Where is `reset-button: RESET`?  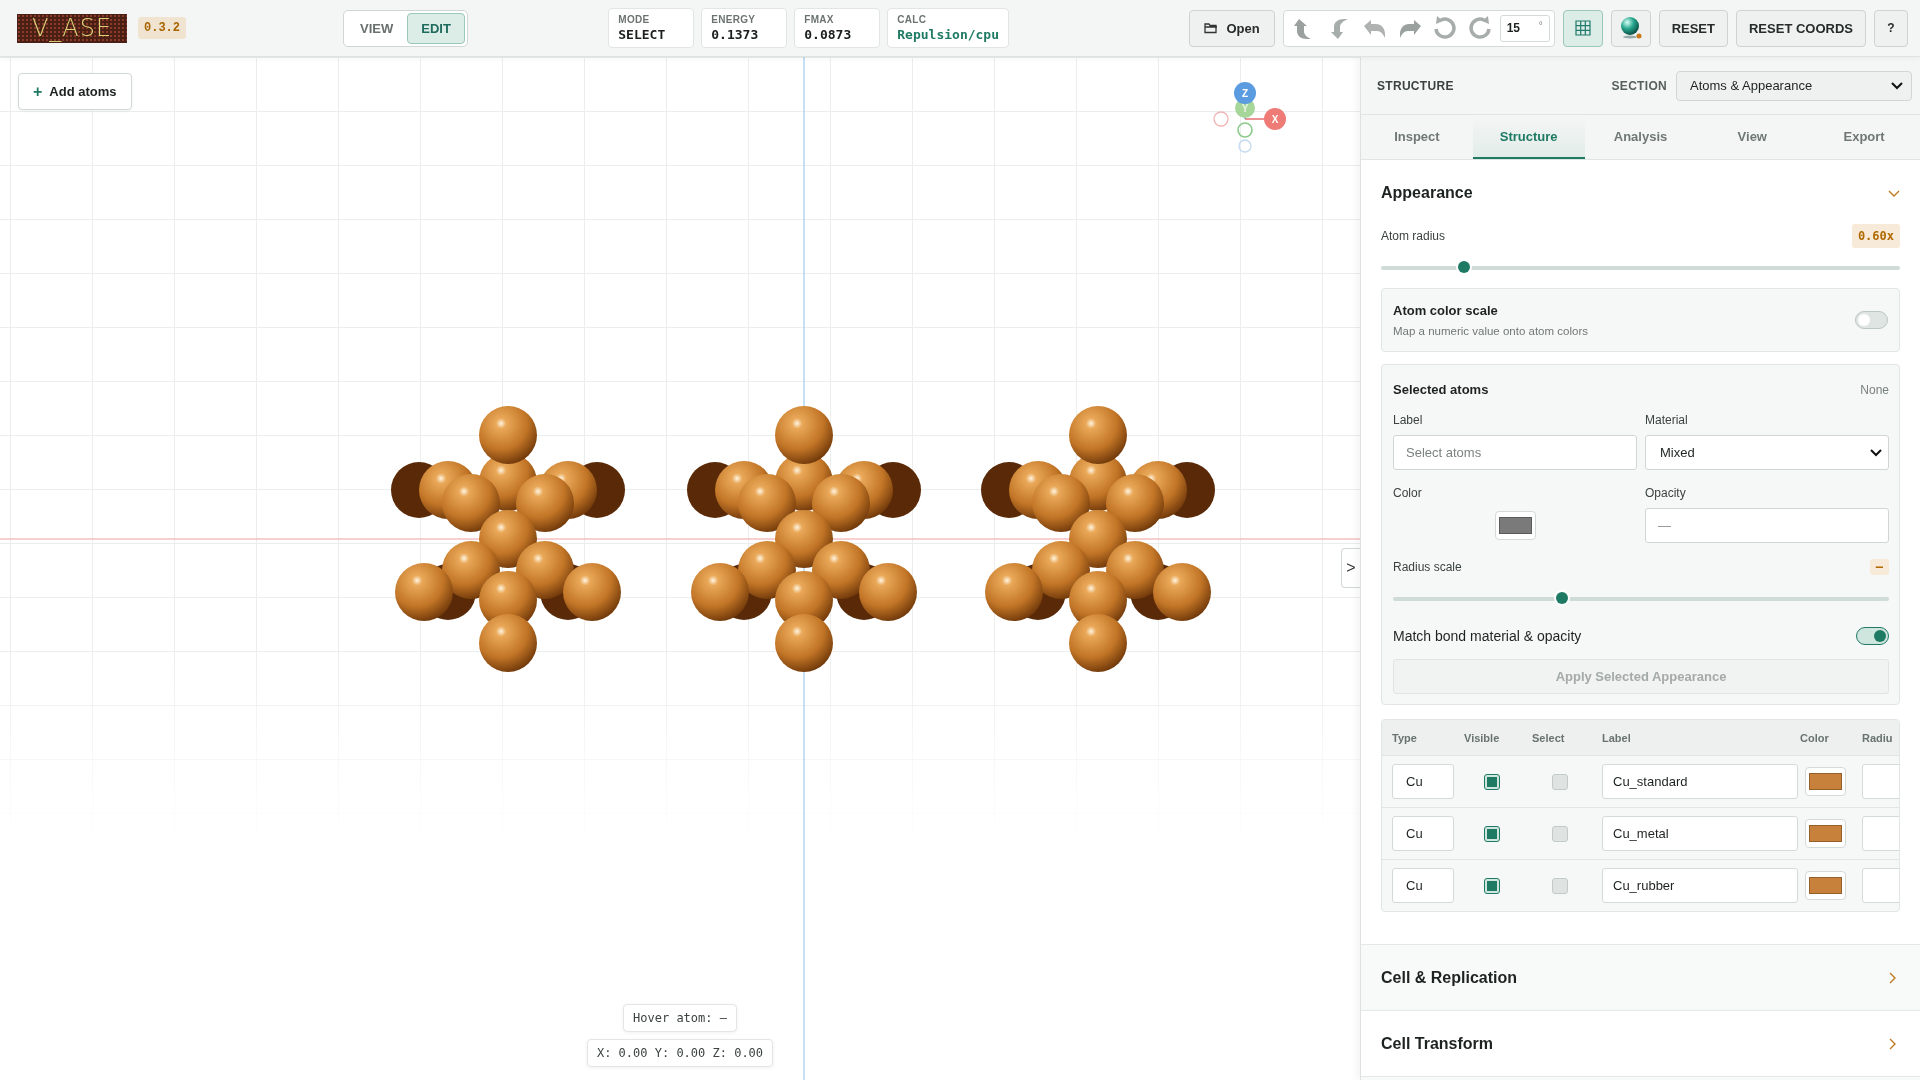 reset-button: RESET is located at coordinates (1693, 28).